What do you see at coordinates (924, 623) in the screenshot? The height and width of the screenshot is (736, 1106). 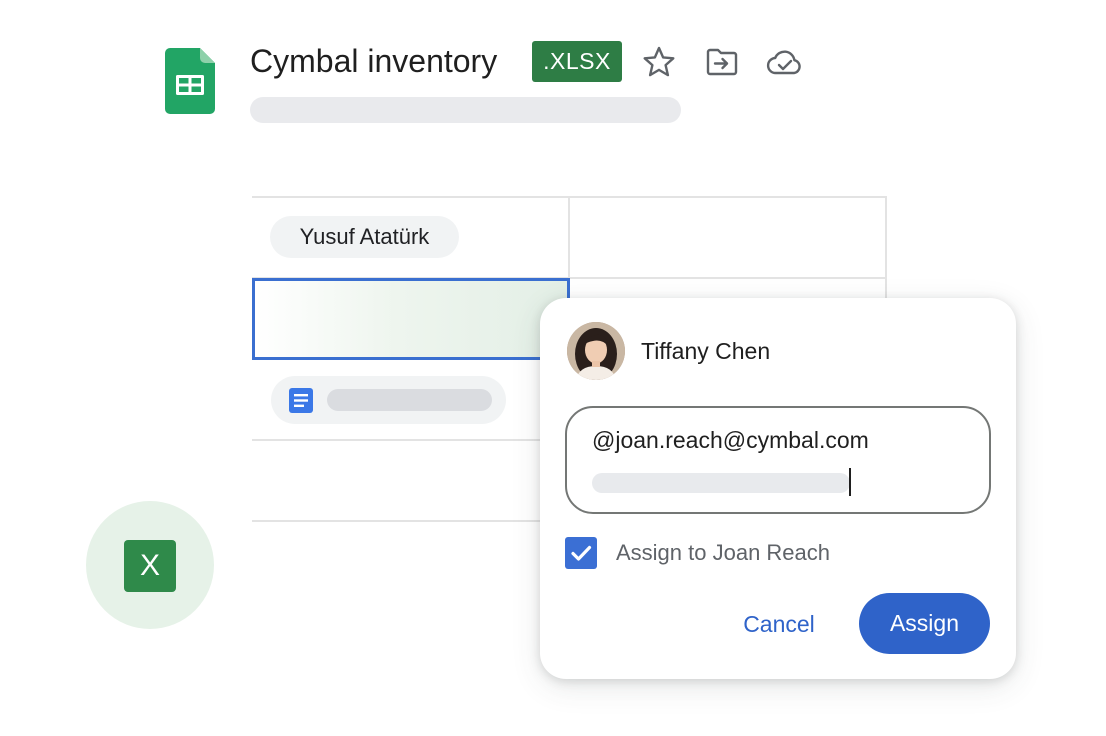 I see `assign-button: Assign` at bounding box center [924, 623].